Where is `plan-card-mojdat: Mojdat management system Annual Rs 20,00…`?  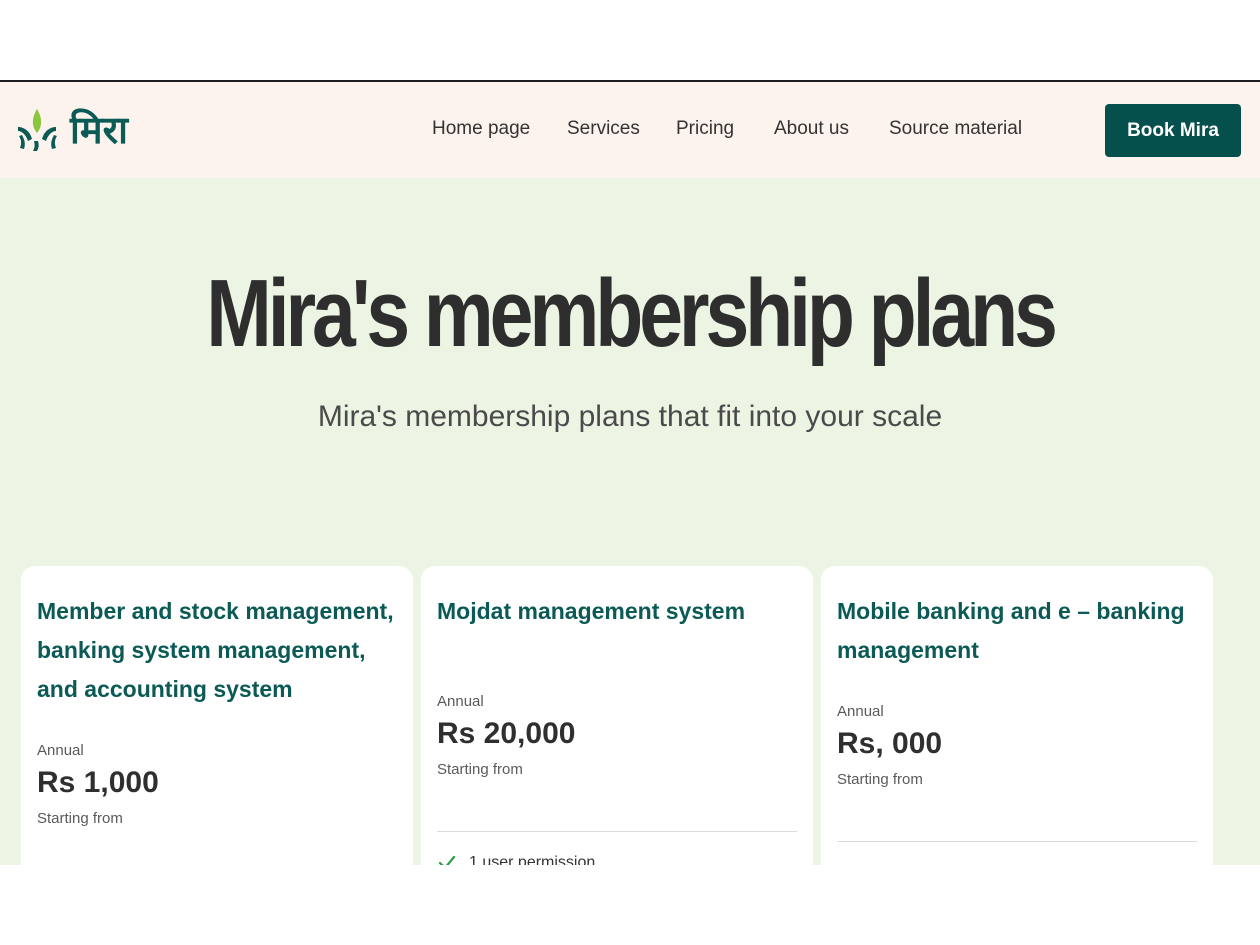 plan-card-mojdat: Mojdat management system Annual Rs 20,00… is located at coordinates (617, 715).